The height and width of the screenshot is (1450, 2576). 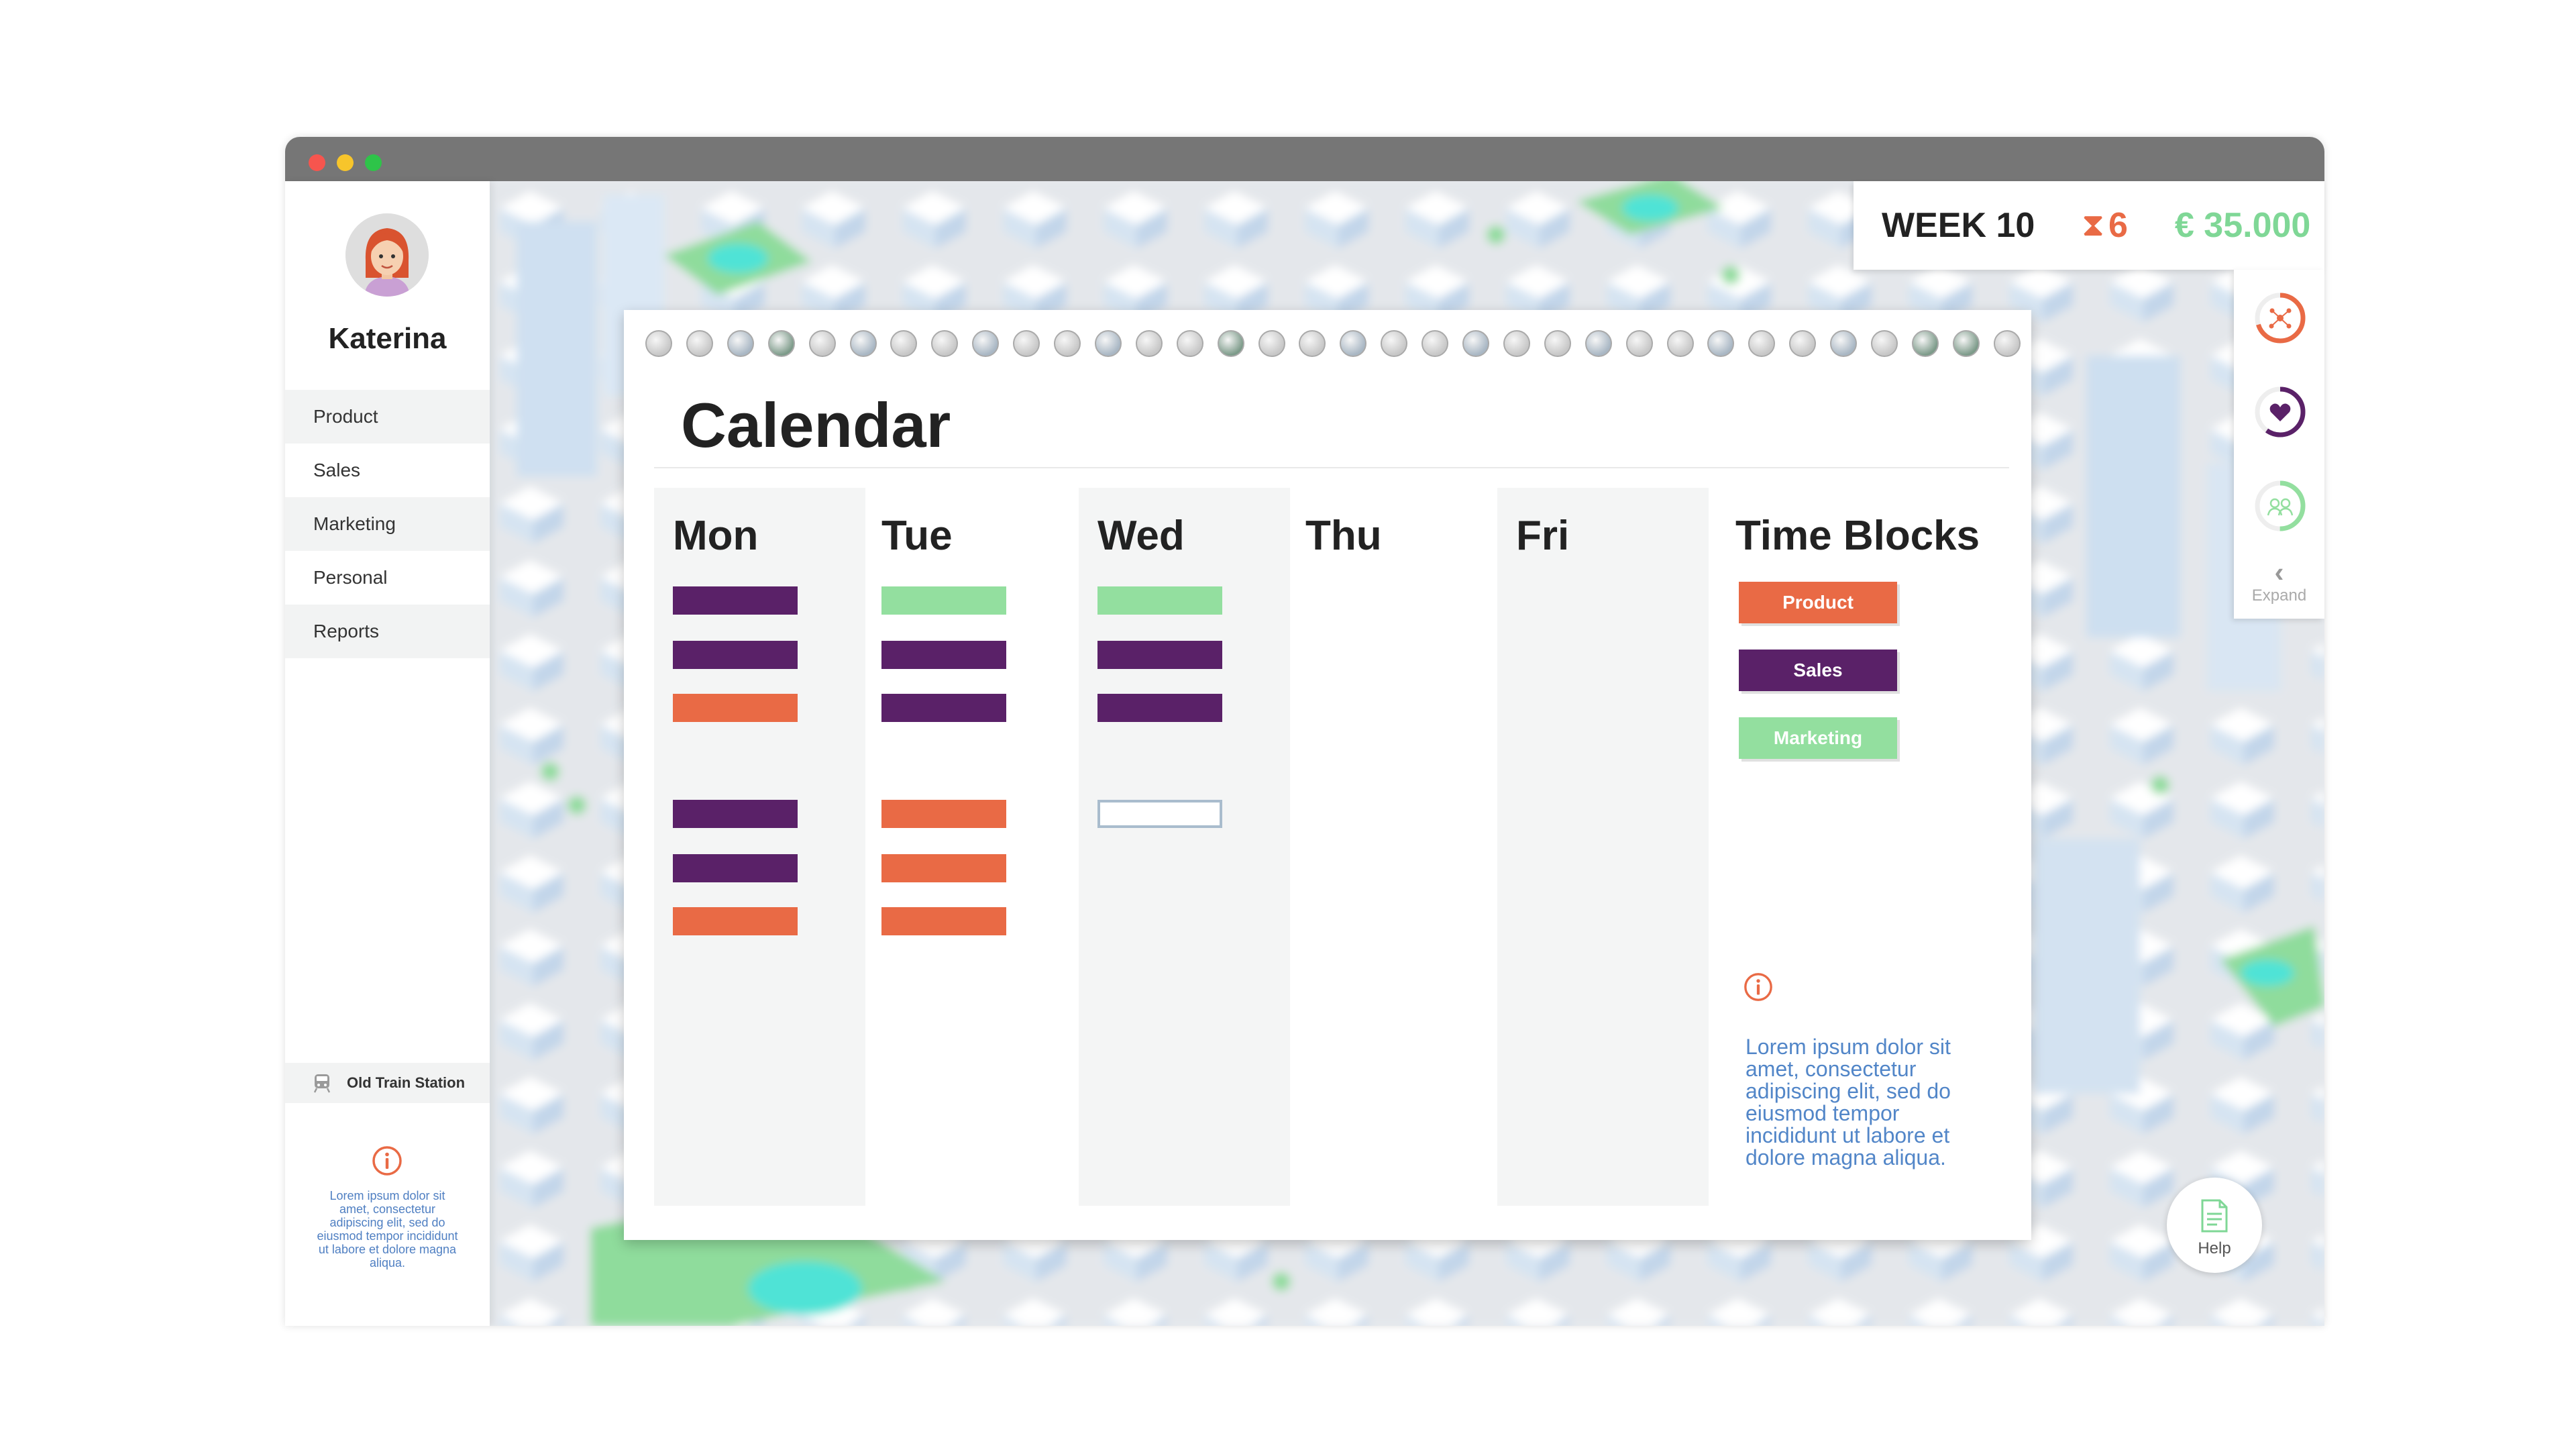 I want to click on time-blocks-heading: Time Blocks, so click(x=1857, y=536).